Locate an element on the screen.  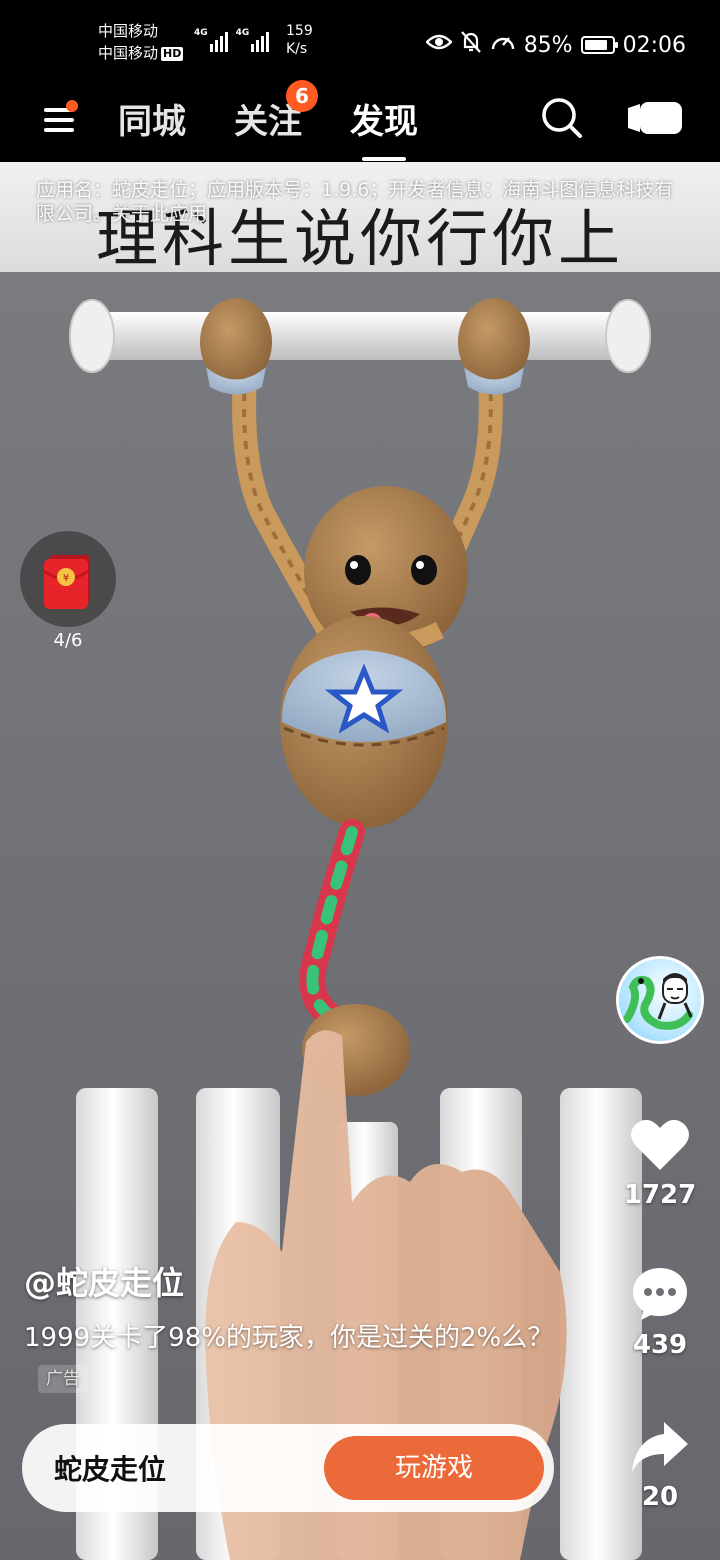
author-avatar is located at coordinates (660, 1000).